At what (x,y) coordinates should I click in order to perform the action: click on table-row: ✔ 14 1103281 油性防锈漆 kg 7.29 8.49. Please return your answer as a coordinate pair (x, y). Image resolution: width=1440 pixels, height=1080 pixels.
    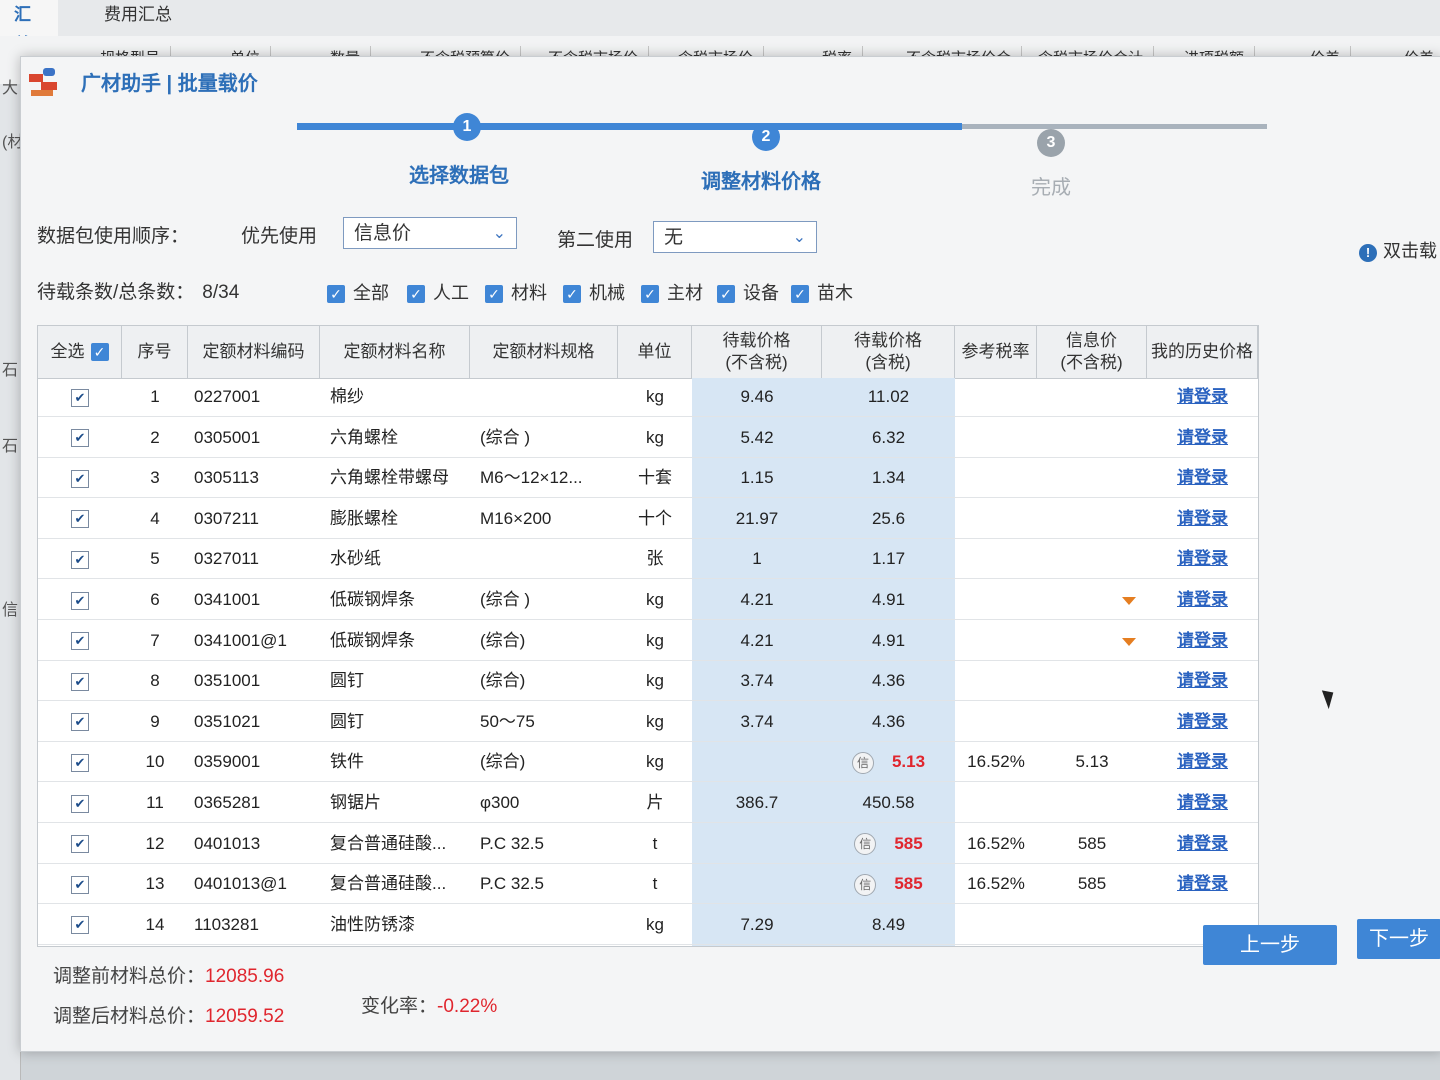
    Looking at the image, I should click on (648, 925).